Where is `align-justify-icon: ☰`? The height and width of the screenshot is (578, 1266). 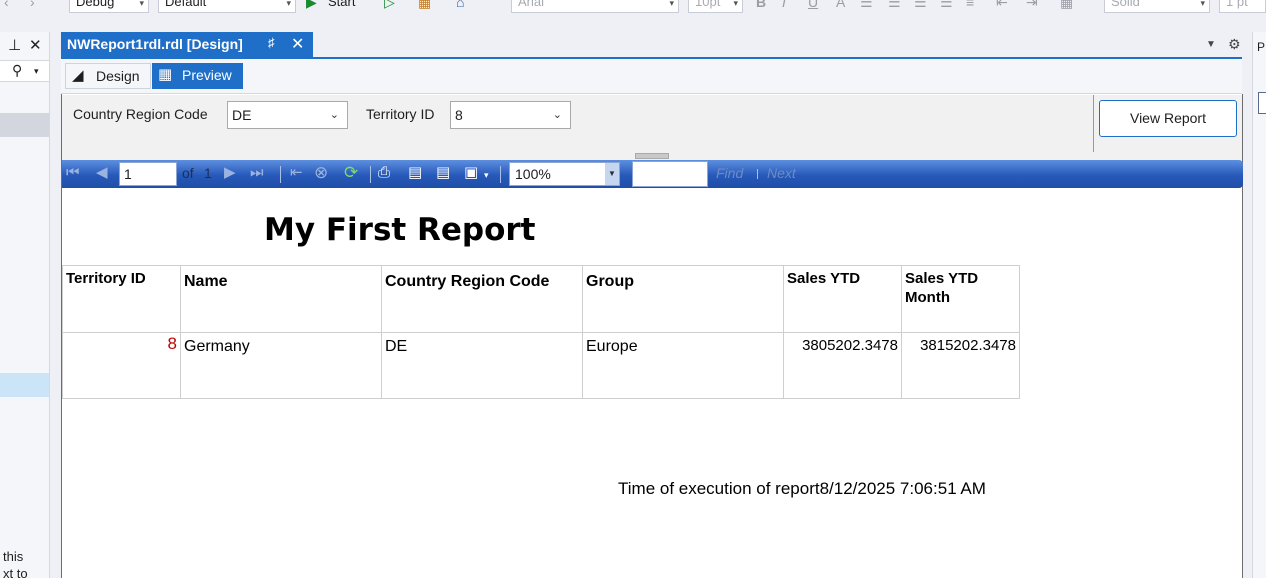 align-justify-icon: ☰ is located at coordinates (946, 5).